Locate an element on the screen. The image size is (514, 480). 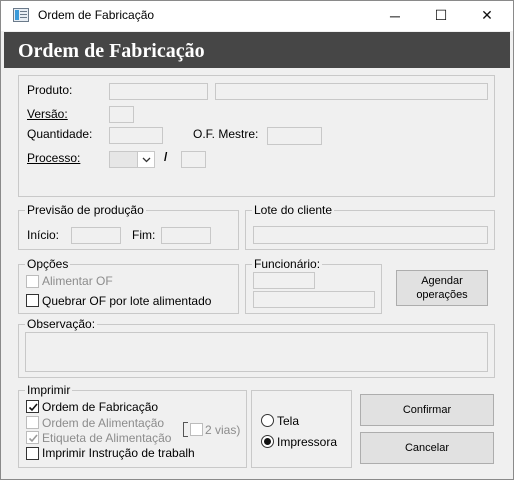
funcionario-group-label: Funcionário: is located at coordinates (287, 264).